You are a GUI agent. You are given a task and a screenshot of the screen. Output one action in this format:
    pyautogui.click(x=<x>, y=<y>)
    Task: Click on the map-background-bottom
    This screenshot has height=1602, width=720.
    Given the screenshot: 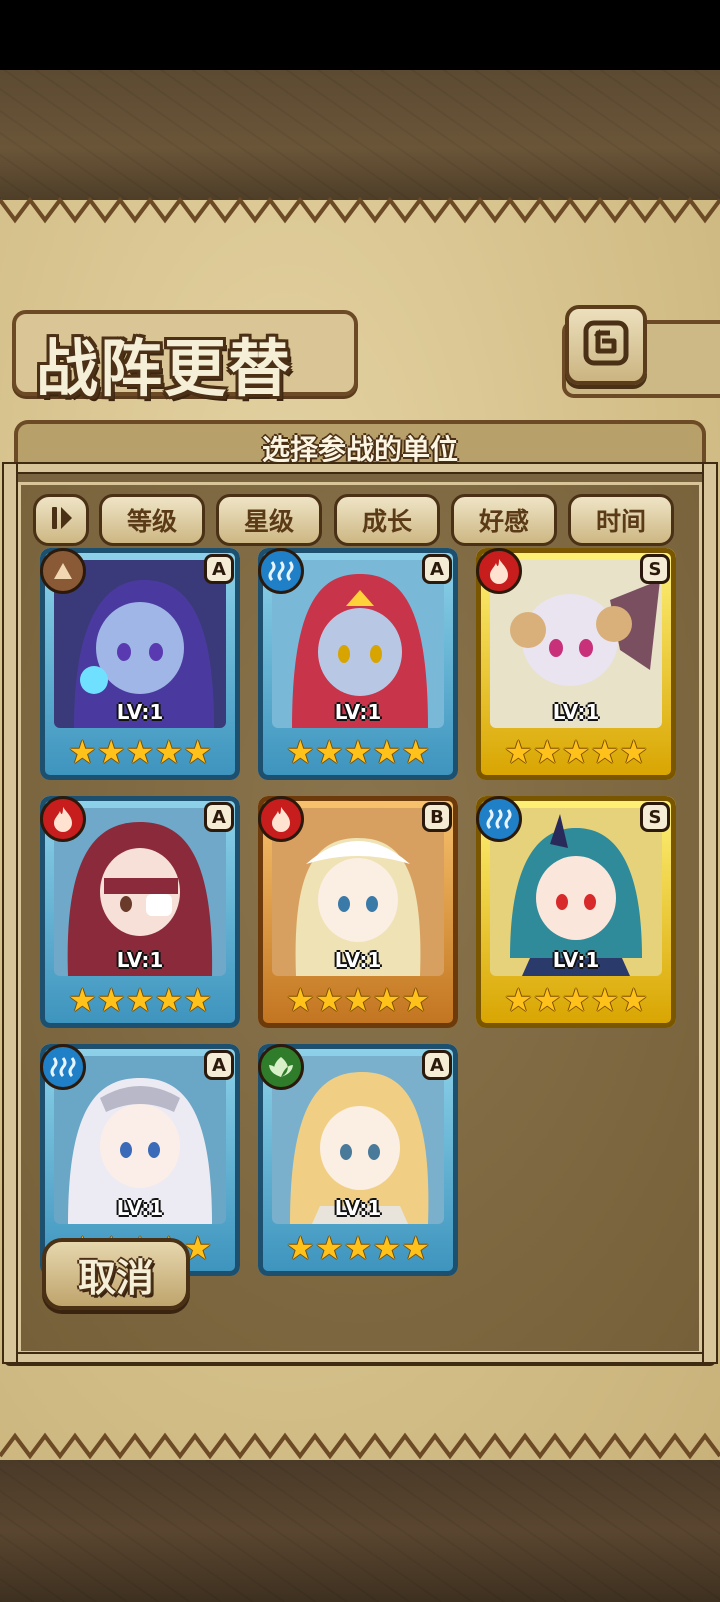 What is the action you would take?
    pyautogui.click(x=360, y=1531)
    